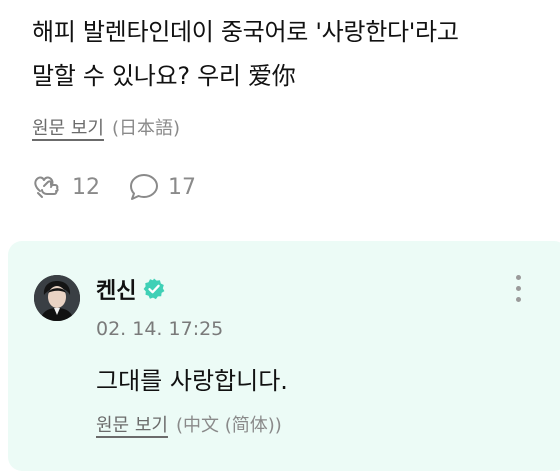 Image resolution: width=560 pixels, height=471 pixels. I want to click on avatar, so click(57, 298).